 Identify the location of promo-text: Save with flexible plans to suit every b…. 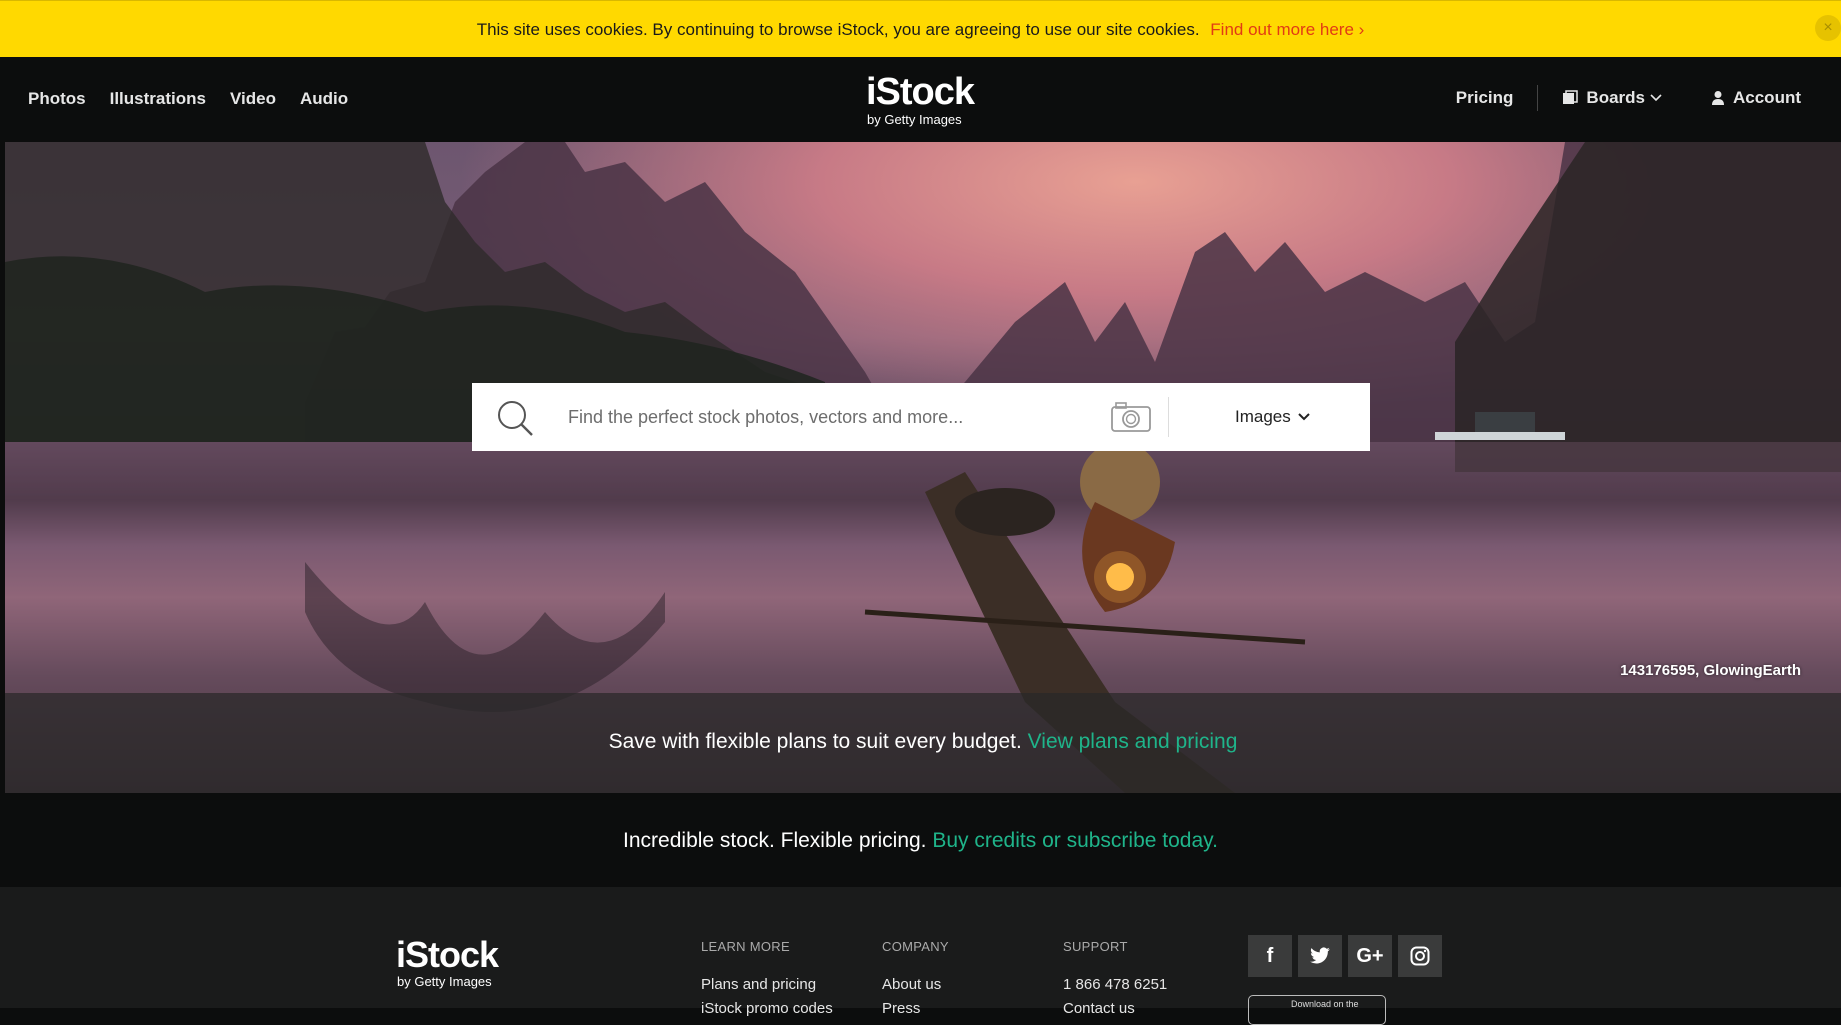
(815, 741).